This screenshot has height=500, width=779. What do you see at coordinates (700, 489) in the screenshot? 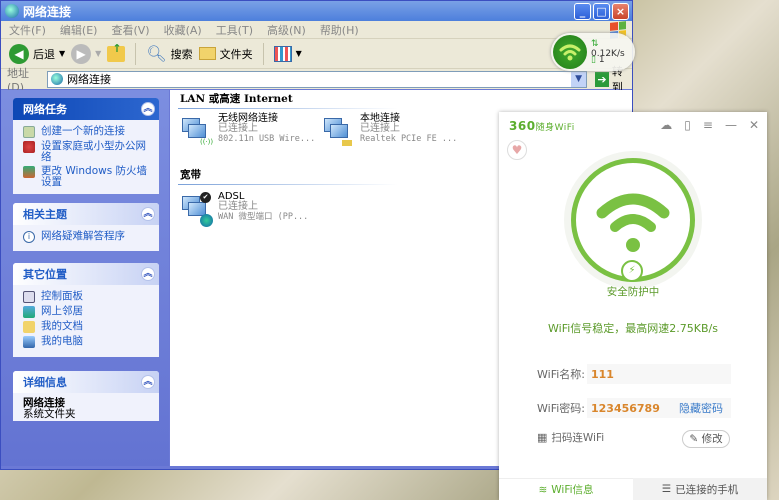
I see `tab-connected-phones: ☰ 已连接的手机` at bounding box center [700, 489].